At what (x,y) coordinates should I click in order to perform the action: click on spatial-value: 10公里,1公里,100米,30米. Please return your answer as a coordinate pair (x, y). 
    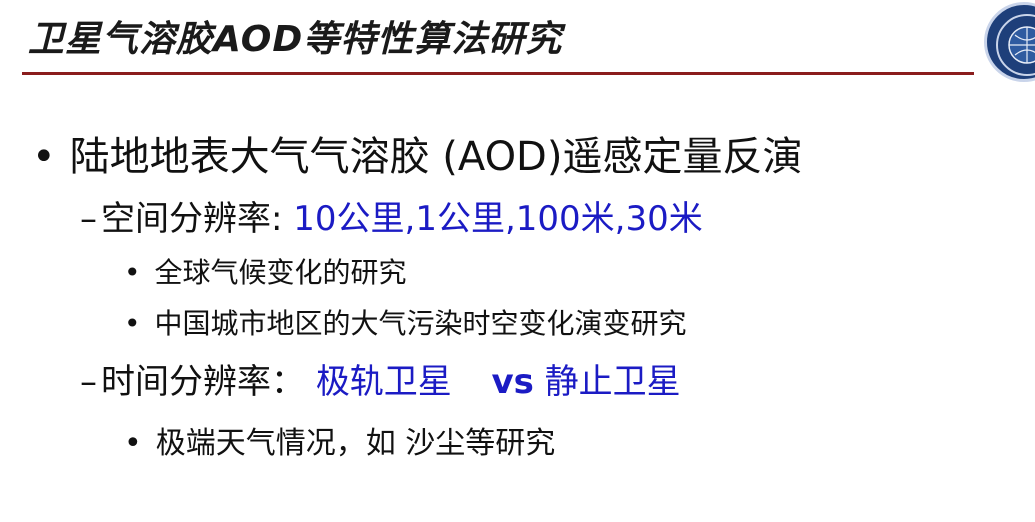
    Looking at the image, I should click on (498, 219).